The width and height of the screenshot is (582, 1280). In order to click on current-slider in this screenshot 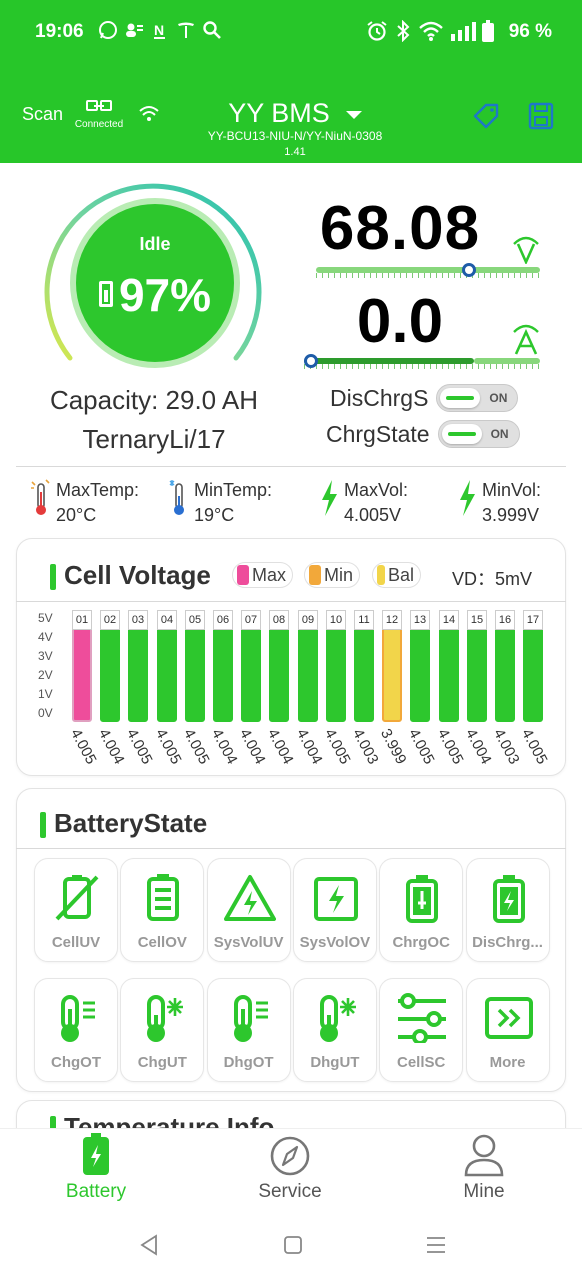, I will do `click(422, 361)`.